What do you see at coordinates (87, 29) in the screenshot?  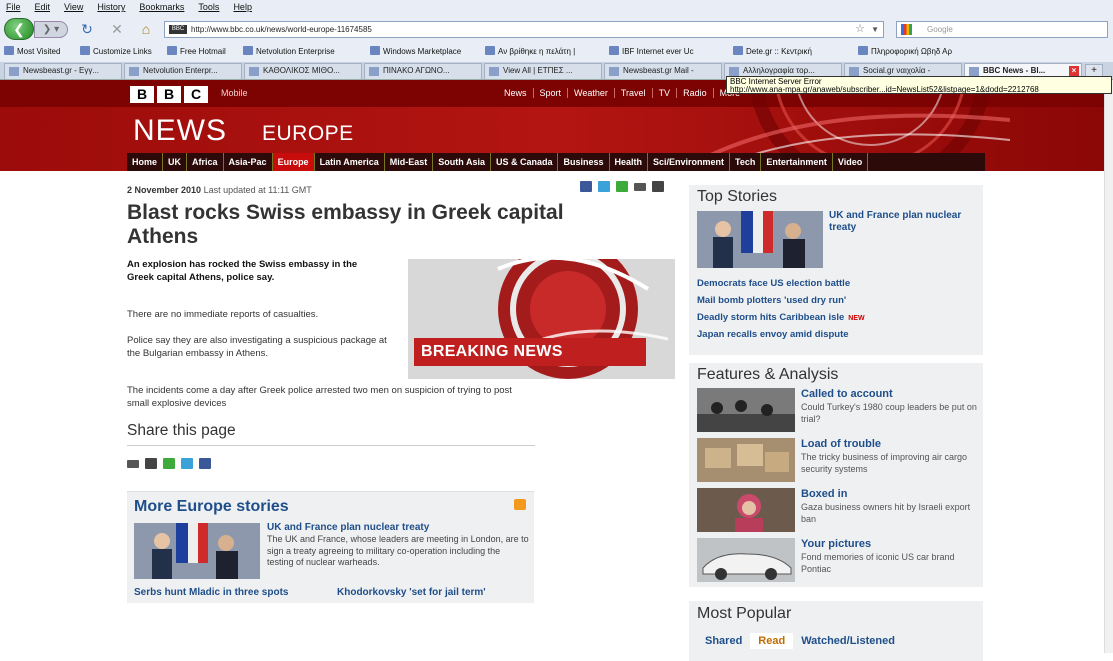 I see `reload-button: ↻` at bounding box center [87, 29].